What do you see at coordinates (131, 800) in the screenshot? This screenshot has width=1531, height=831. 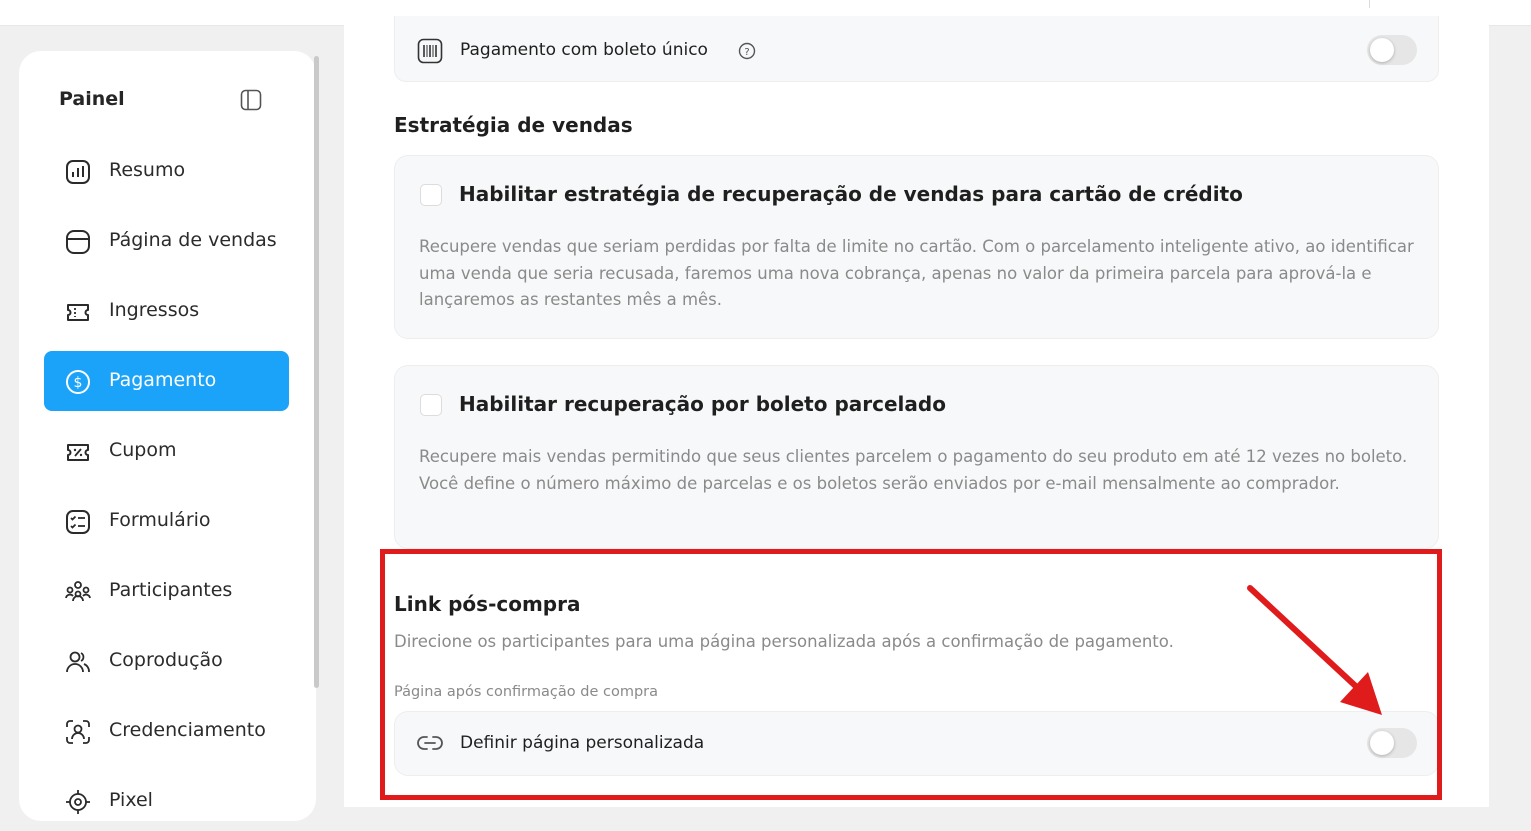 I see `sidebar-item-label: Pixel` at bounding box center [131, 800].